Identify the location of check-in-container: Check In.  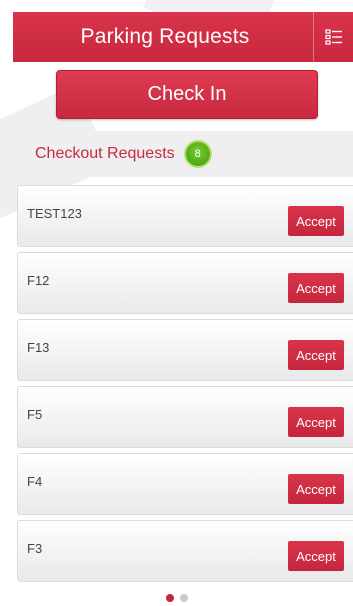
(187, 94).